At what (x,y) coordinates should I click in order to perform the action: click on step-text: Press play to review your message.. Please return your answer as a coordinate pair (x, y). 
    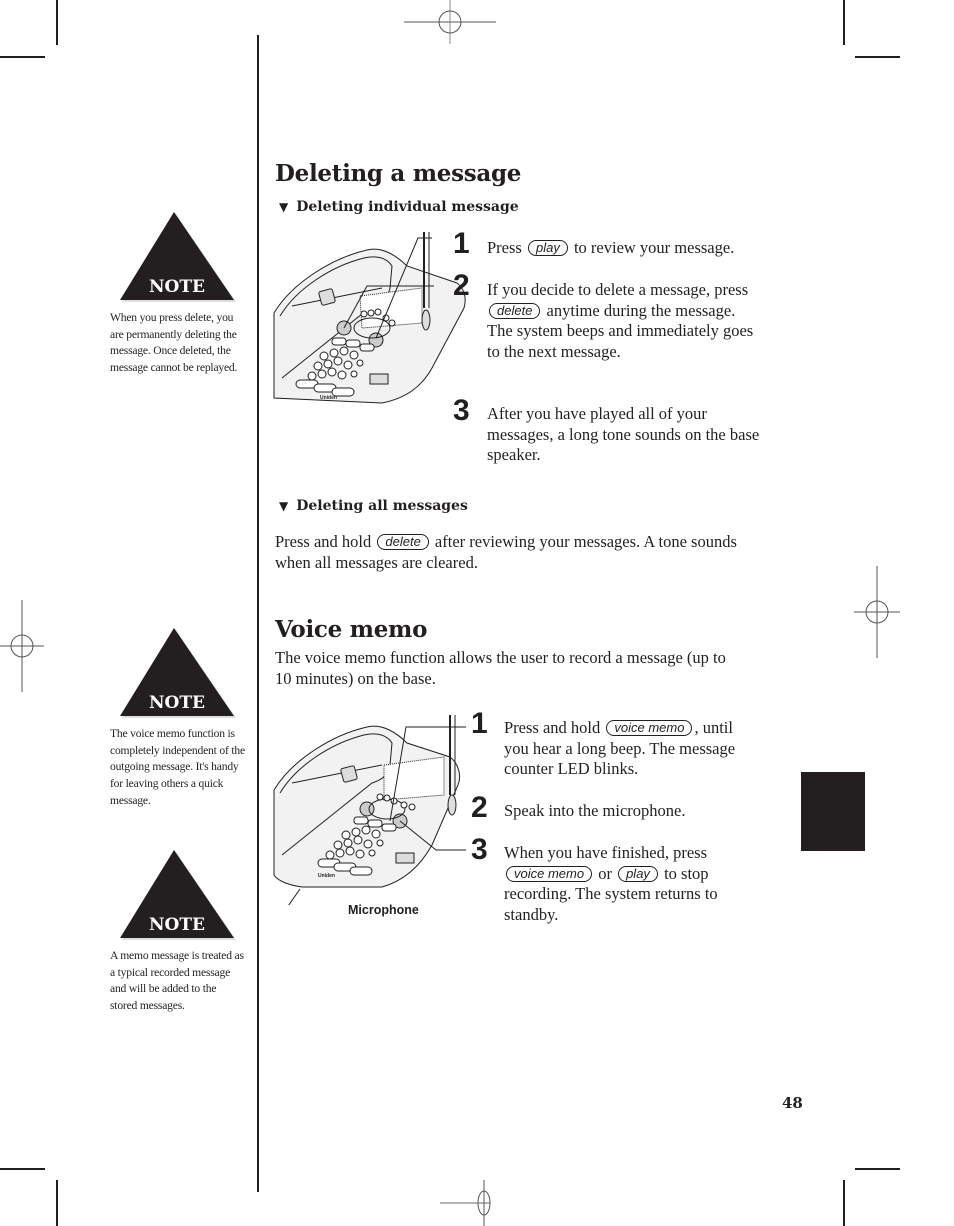
    Looking at the image, I should click on (611, 247).